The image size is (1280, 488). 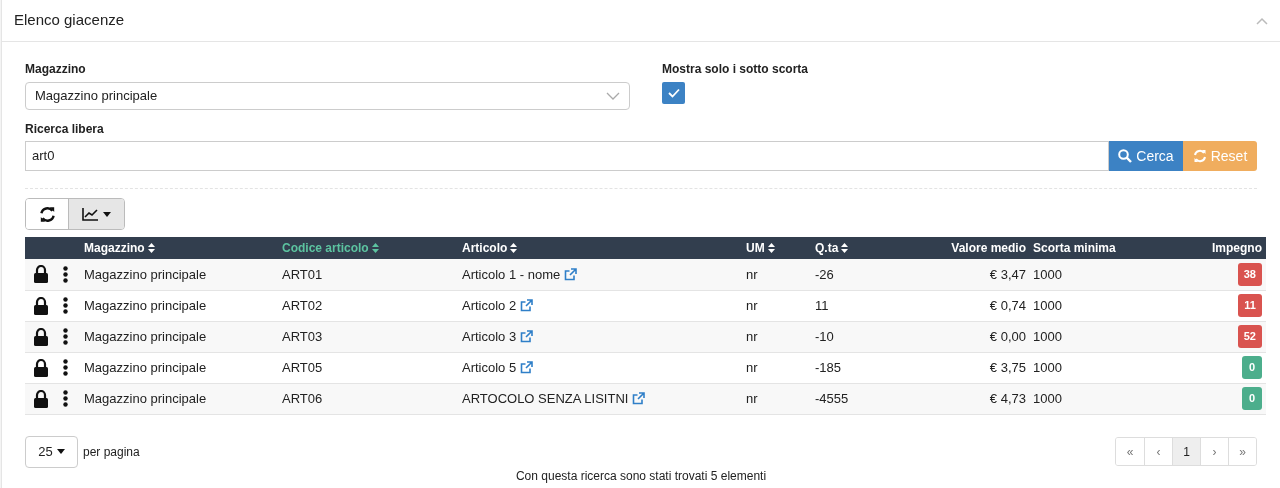 I want to click on warehouse-dropdown: Magazzino principale, so click(x=327, y=96).